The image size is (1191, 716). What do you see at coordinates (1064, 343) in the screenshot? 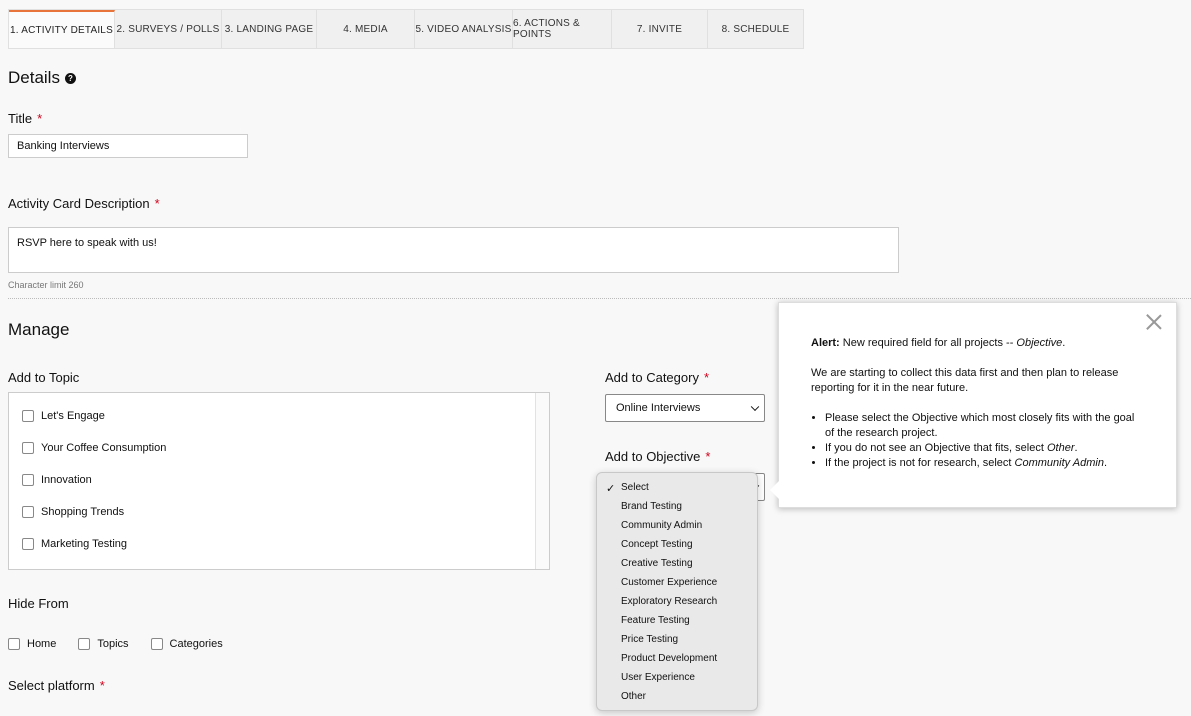
I see `alert-end: .` at bounding box center [1064, 343].